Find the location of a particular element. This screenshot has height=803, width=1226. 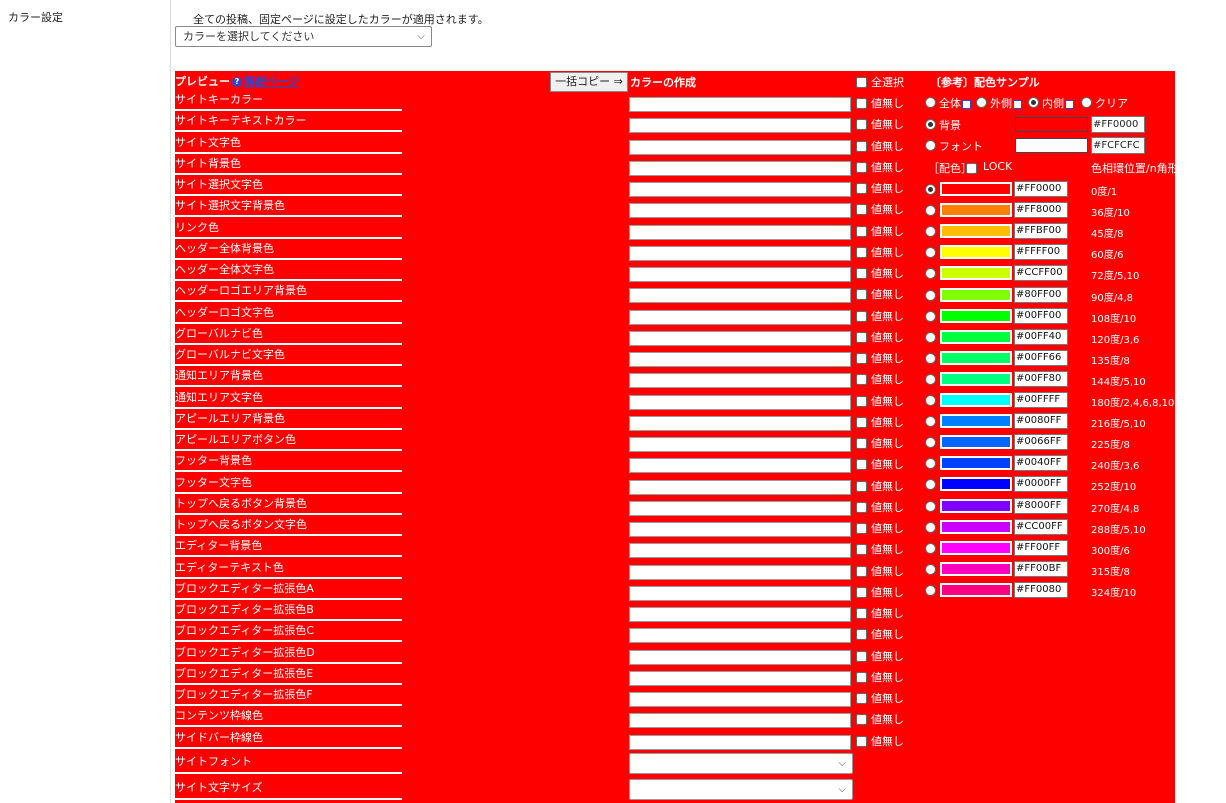

palette-hex: #0066FF is located at coordinates (1041, 442).